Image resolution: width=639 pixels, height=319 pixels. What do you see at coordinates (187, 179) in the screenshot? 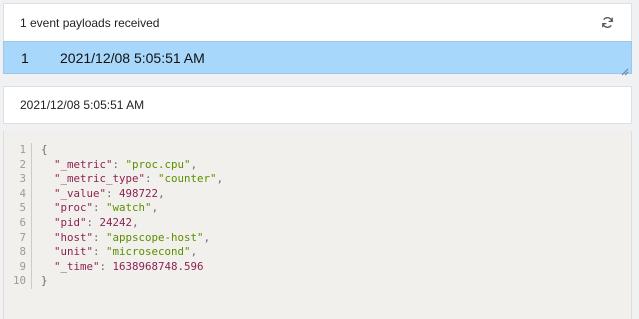
I see `json-value: "counter"` at bounding box center [187, 179].